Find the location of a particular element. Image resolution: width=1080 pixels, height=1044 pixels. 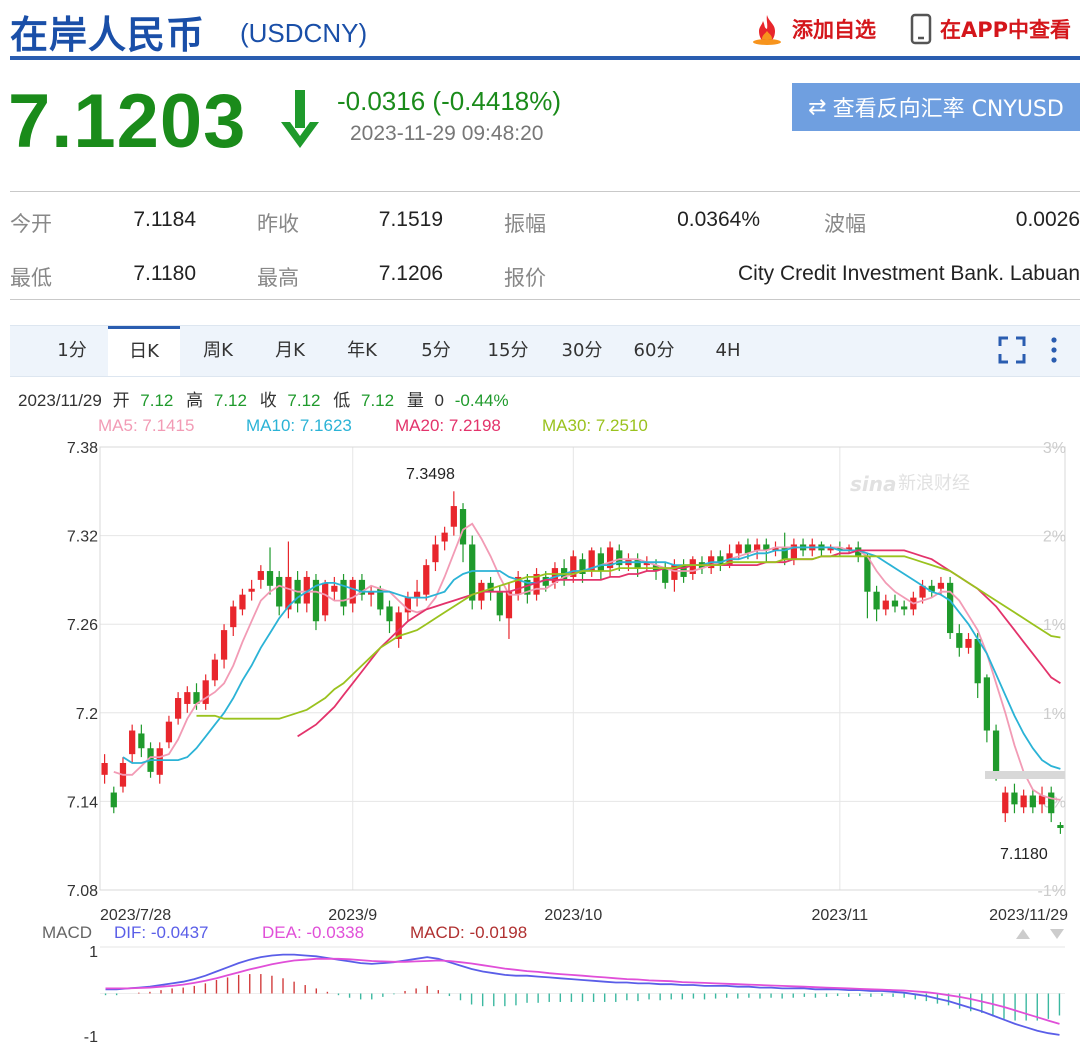

svg-text: sina is located at coordinates (873, 484).